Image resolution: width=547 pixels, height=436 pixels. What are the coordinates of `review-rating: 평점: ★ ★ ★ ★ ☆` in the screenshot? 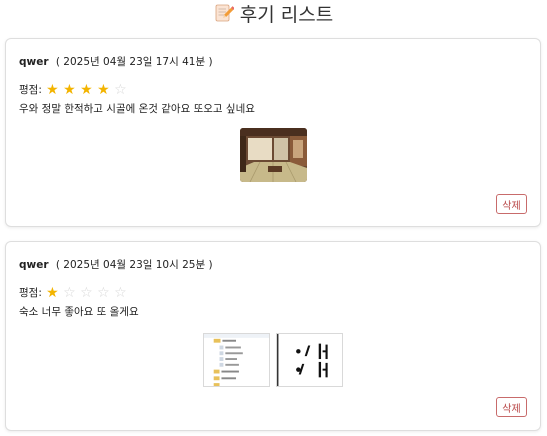 It's located at (73, 89).